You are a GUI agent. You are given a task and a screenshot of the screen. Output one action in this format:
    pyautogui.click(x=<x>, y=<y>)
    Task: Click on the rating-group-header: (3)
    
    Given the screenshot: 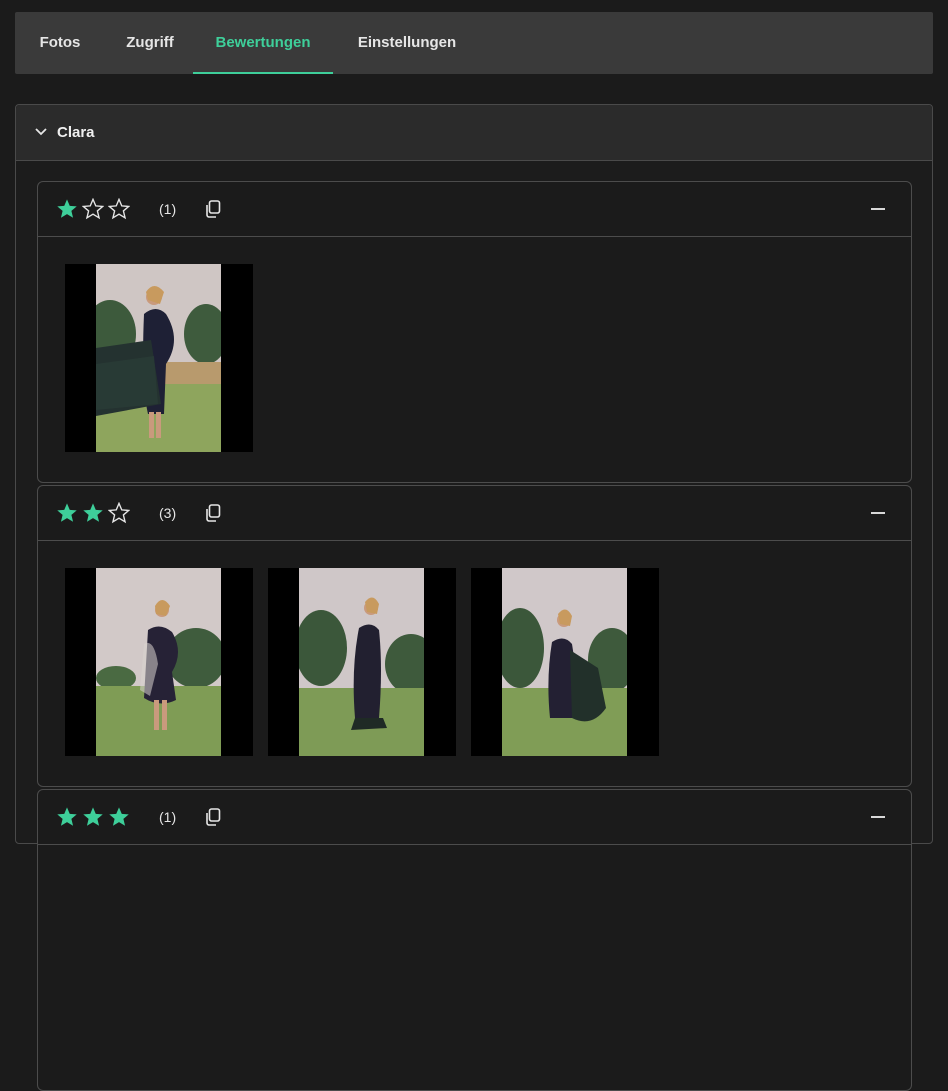 What is the action you would take?
    pyautogui.click(x=474, y=513)
    